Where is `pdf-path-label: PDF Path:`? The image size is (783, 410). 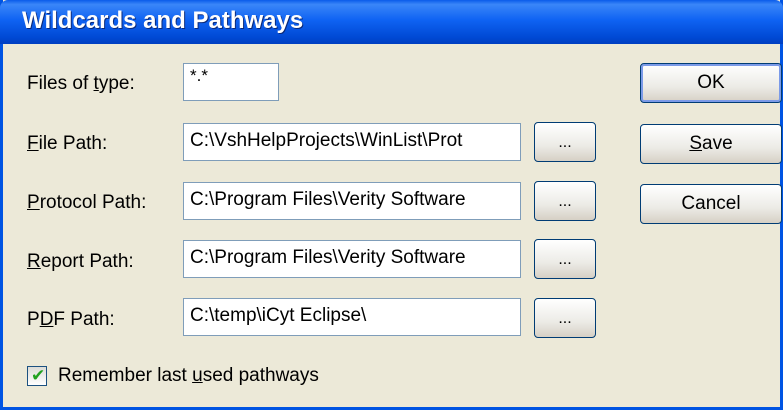
pdf-path-label: PDF Path: is located at coordinates (71, 320).